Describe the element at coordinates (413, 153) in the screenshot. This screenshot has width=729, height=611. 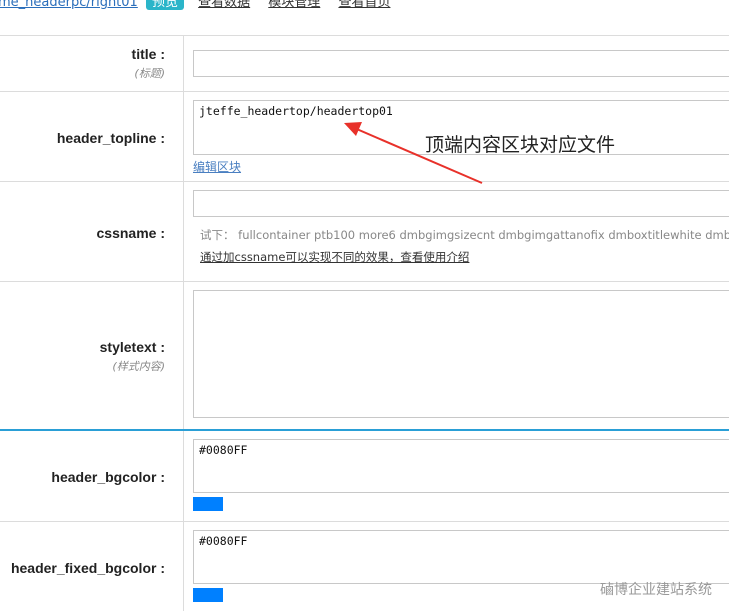
I see `annotation-arrow` at that location.